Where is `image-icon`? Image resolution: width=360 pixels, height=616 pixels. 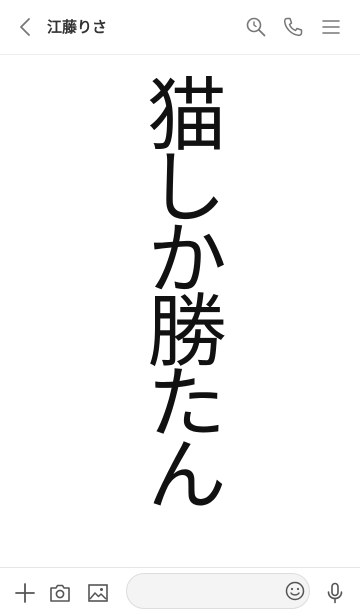 image-icon is located at coordinates (98, 593).